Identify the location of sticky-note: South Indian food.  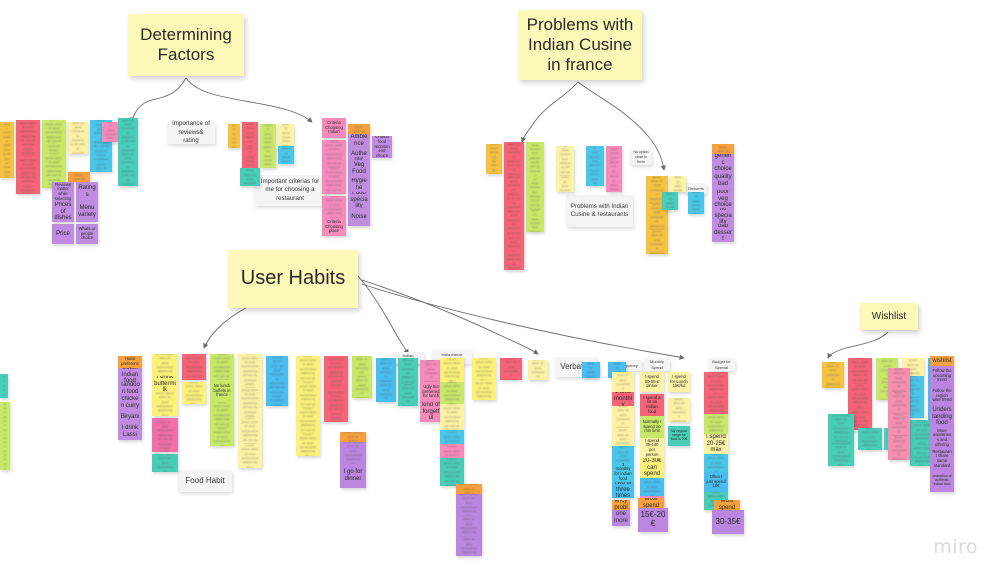
(130, 375).